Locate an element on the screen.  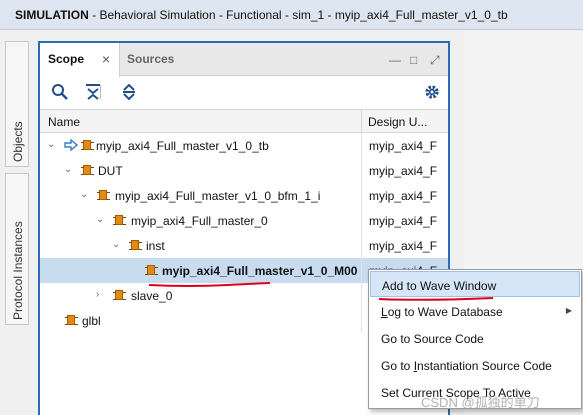
minimize-icon: — is located at coordinates (395, 60).